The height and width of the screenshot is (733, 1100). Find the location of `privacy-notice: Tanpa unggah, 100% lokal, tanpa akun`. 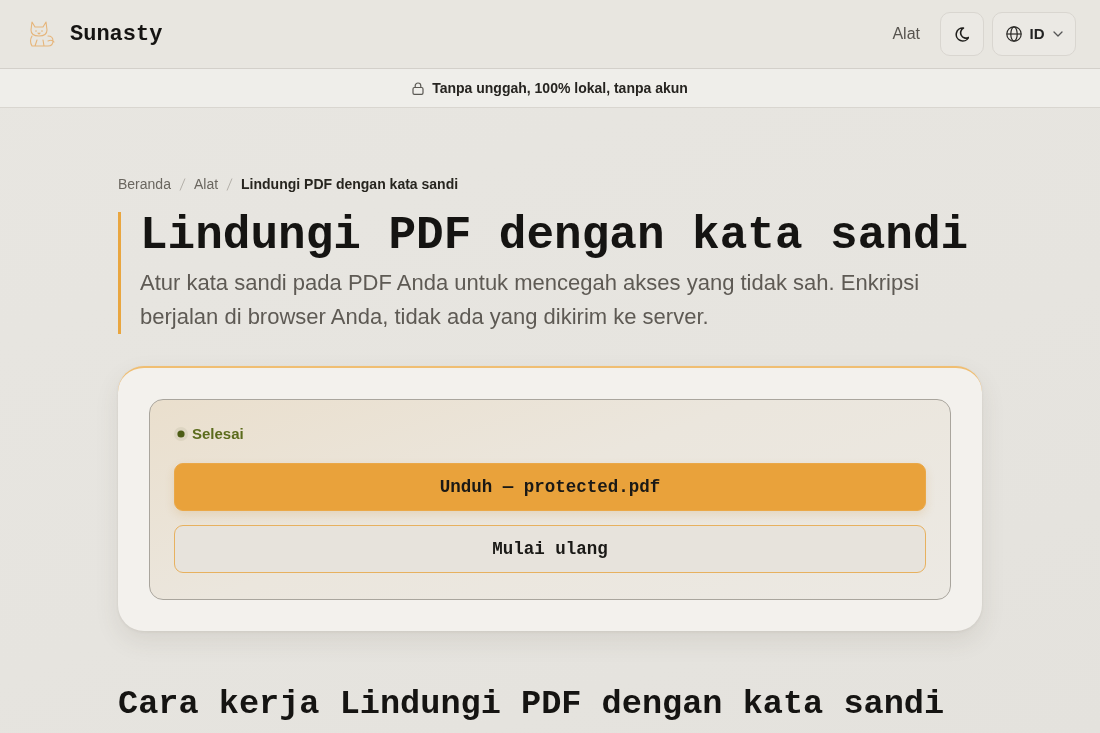

privacy-notice: Tanpa unggah, 100% lokal, tanpa akun is located at coordinates (560, 88).